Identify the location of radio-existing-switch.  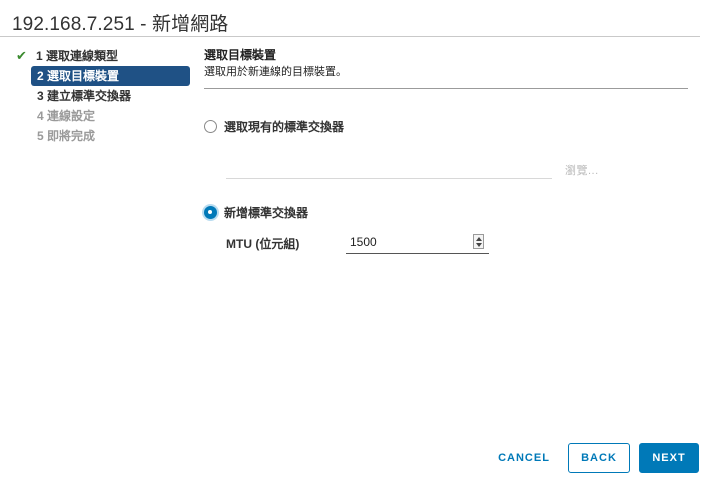
(210, 126).